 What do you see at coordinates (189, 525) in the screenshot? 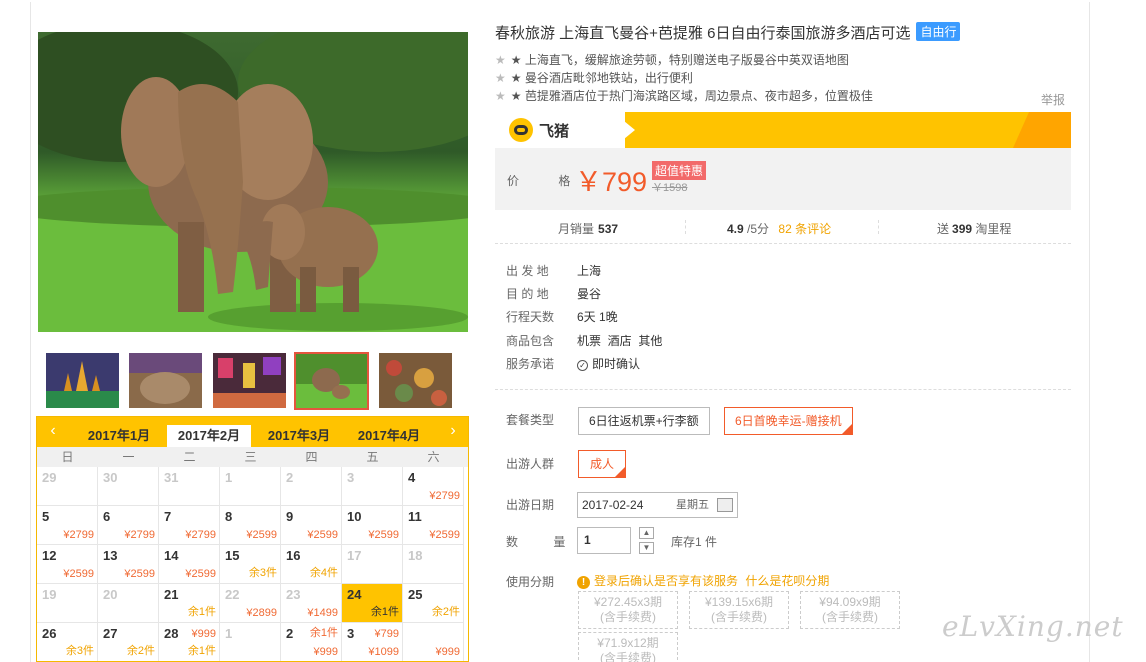
I see `calendar-day: 7 ¥2799` at bounding box center [189, 525].